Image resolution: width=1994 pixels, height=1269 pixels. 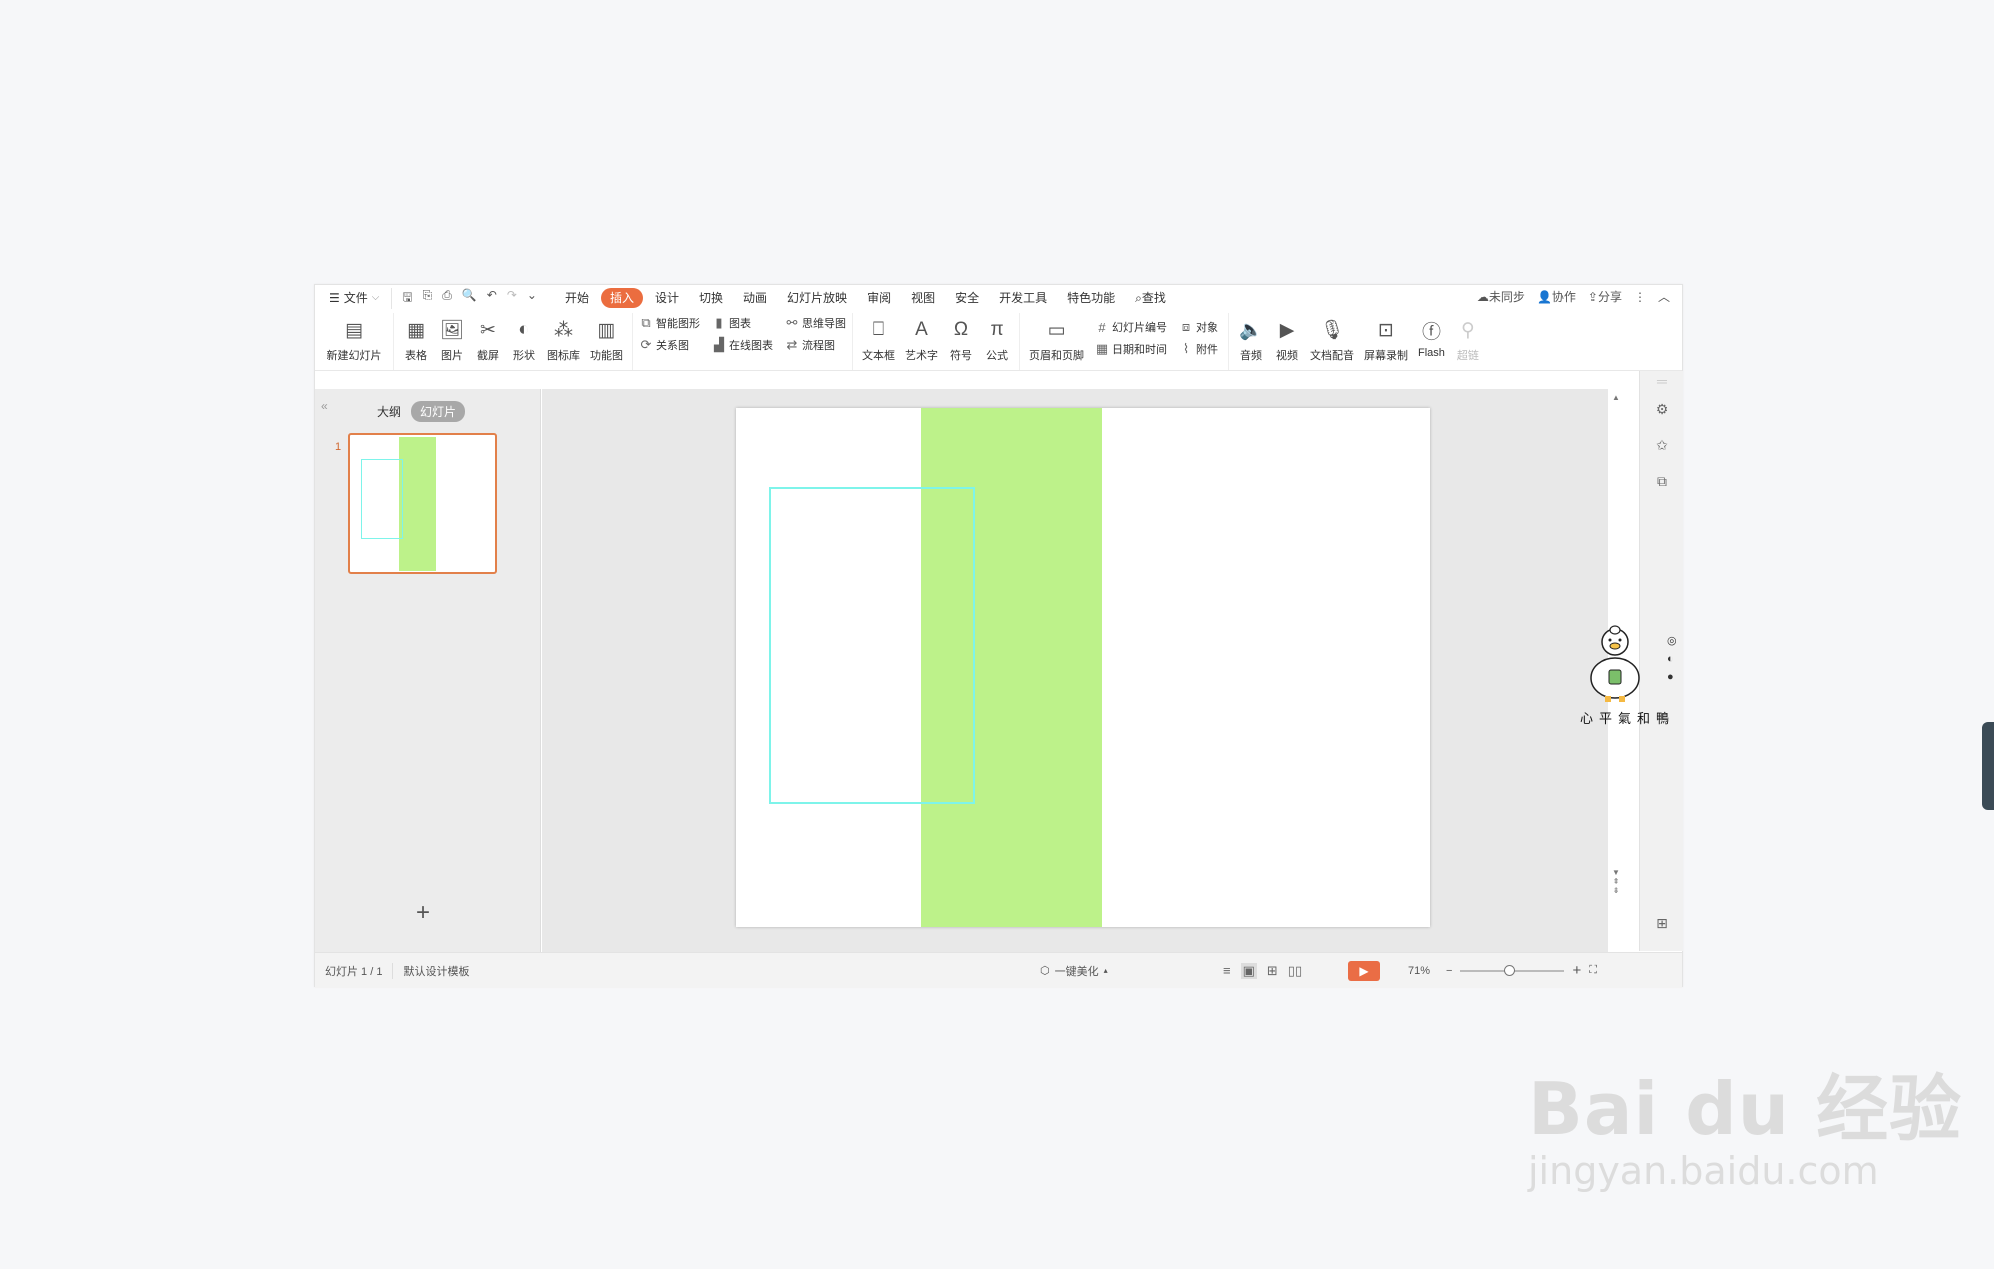 What do you see at coordinates (1664, 296) in the screenshot?
I see `collapse-ribbon-icon: ︿` at bounding box center [1664, 296].